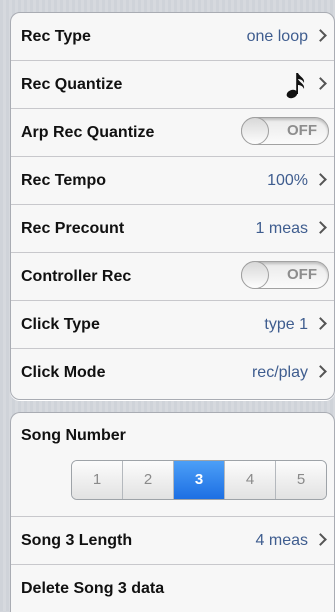  I want to click on click-mode-label: Click Mode, so click(63, 372).